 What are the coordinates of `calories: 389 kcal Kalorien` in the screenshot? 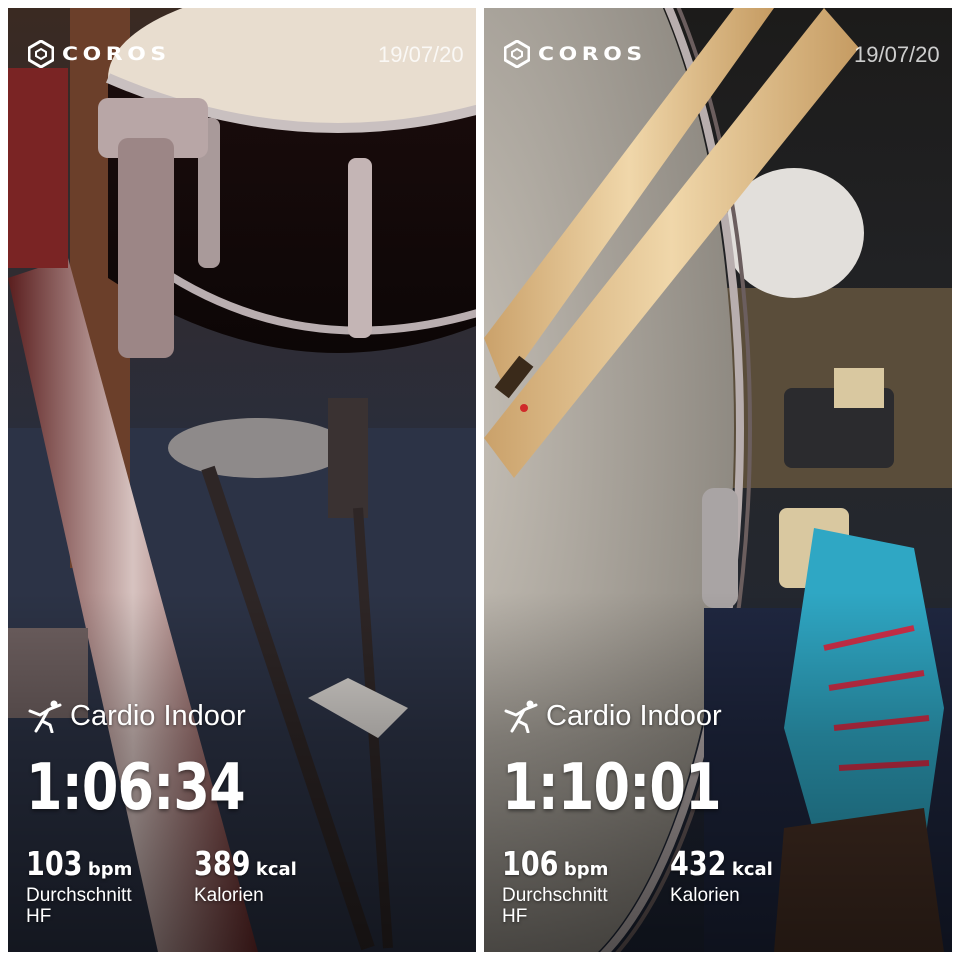 It's located at (269, 875).